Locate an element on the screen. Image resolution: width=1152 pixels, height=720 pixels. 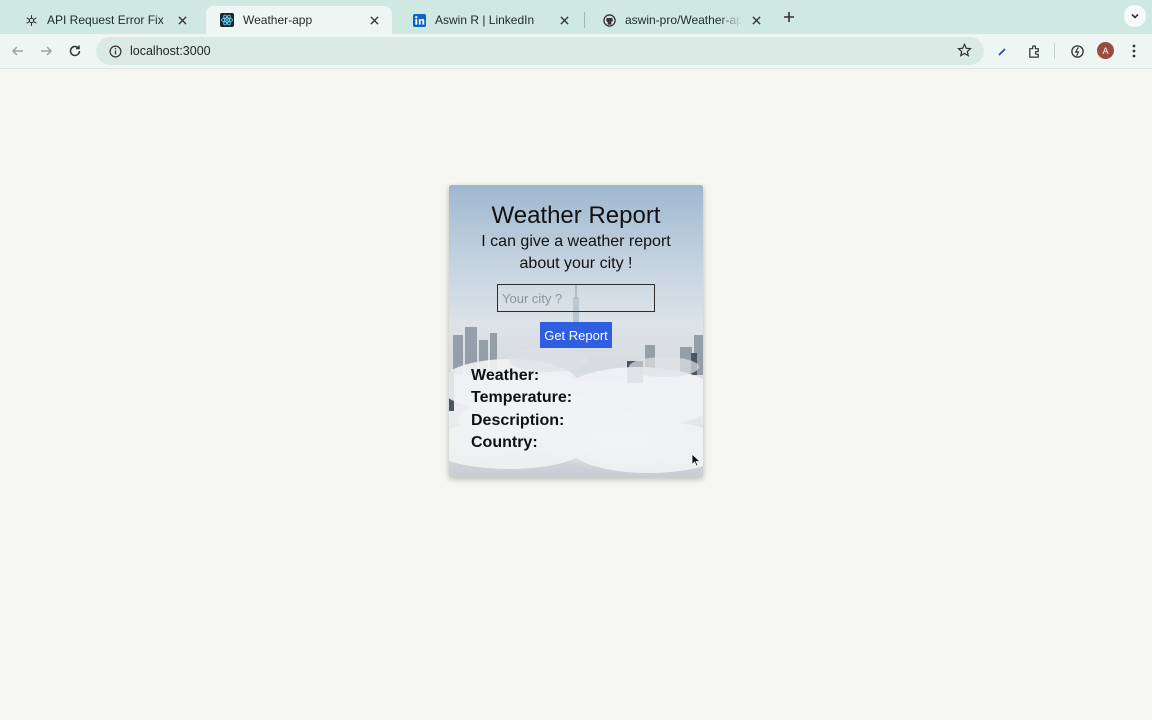
site-info-icon is located at coordinates (115, 51).